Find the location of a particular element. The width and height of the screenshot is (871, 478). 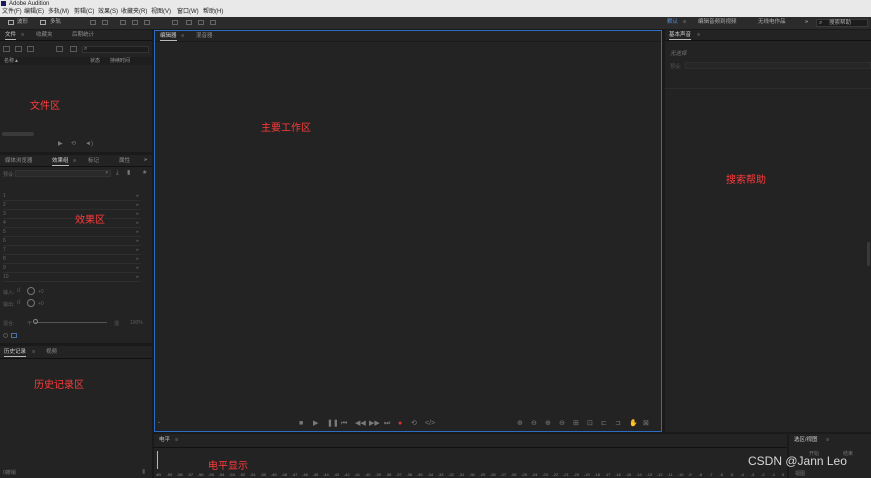

power-icon is located at coordinates (5, 335).